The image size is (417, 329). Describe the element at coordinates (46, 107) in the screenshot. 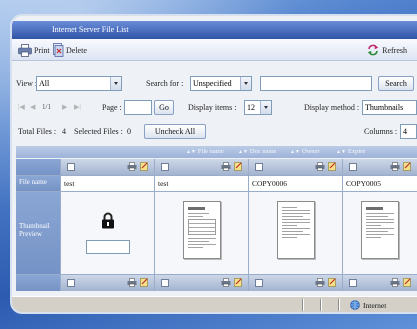

I see `page-indicator: 1/1` at that location.